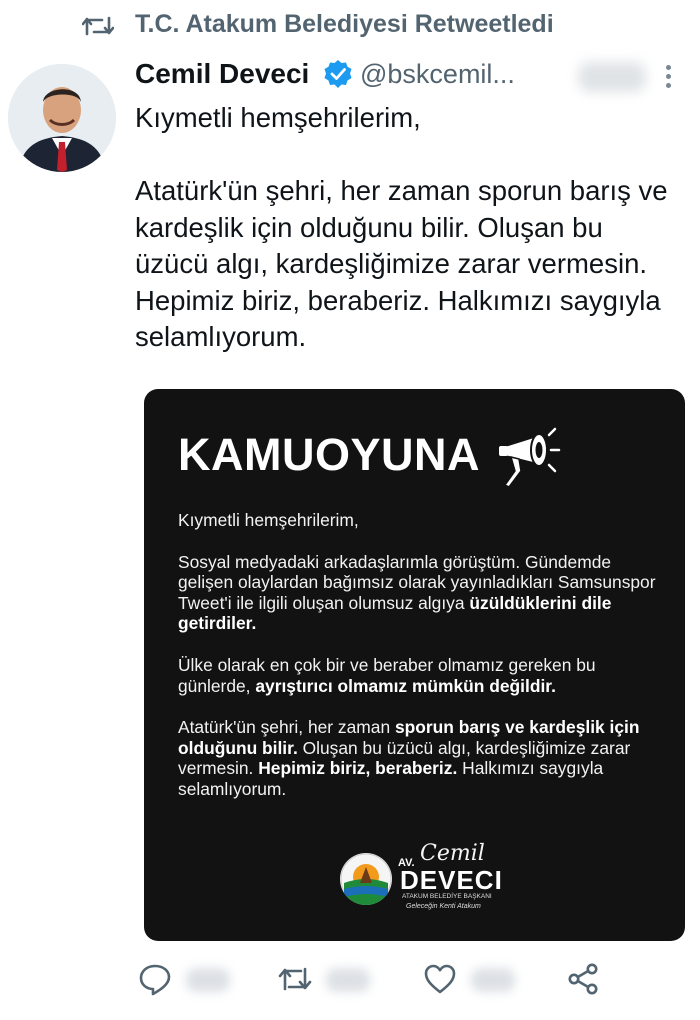 The image size is (700, 1020). Describe the element at coordinates (295, 979) in the screenshot. I see `retweet-button-icon` at that location.